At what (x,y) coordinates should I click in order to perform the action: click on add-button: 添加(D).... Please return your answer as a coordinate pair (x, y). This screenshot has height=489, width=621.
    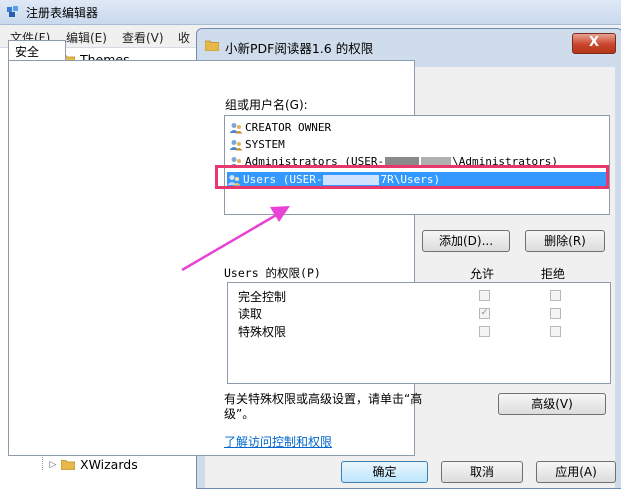
    Looking at the image, I should click on (466, 241).